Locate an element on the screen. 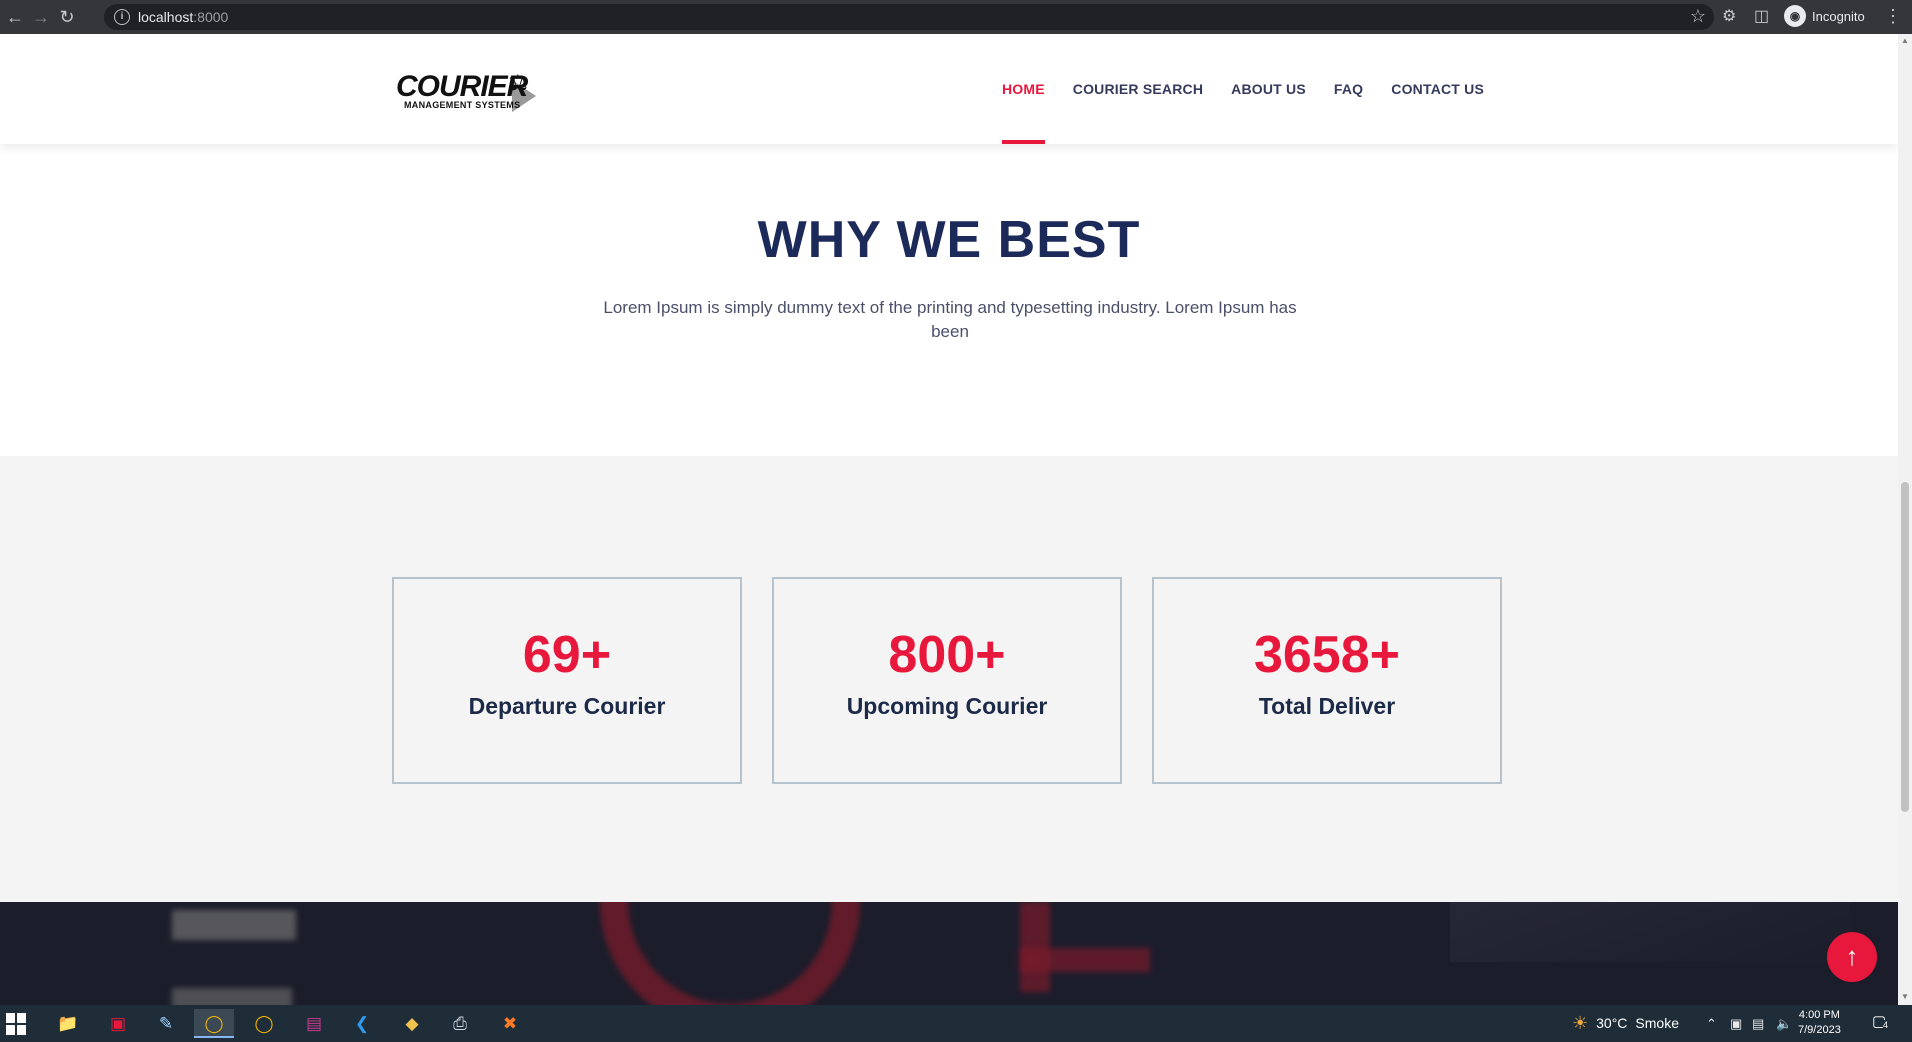 The image size is (1912, 1042). xampp-icon: ✖ is located at coordinates (510, 1023).